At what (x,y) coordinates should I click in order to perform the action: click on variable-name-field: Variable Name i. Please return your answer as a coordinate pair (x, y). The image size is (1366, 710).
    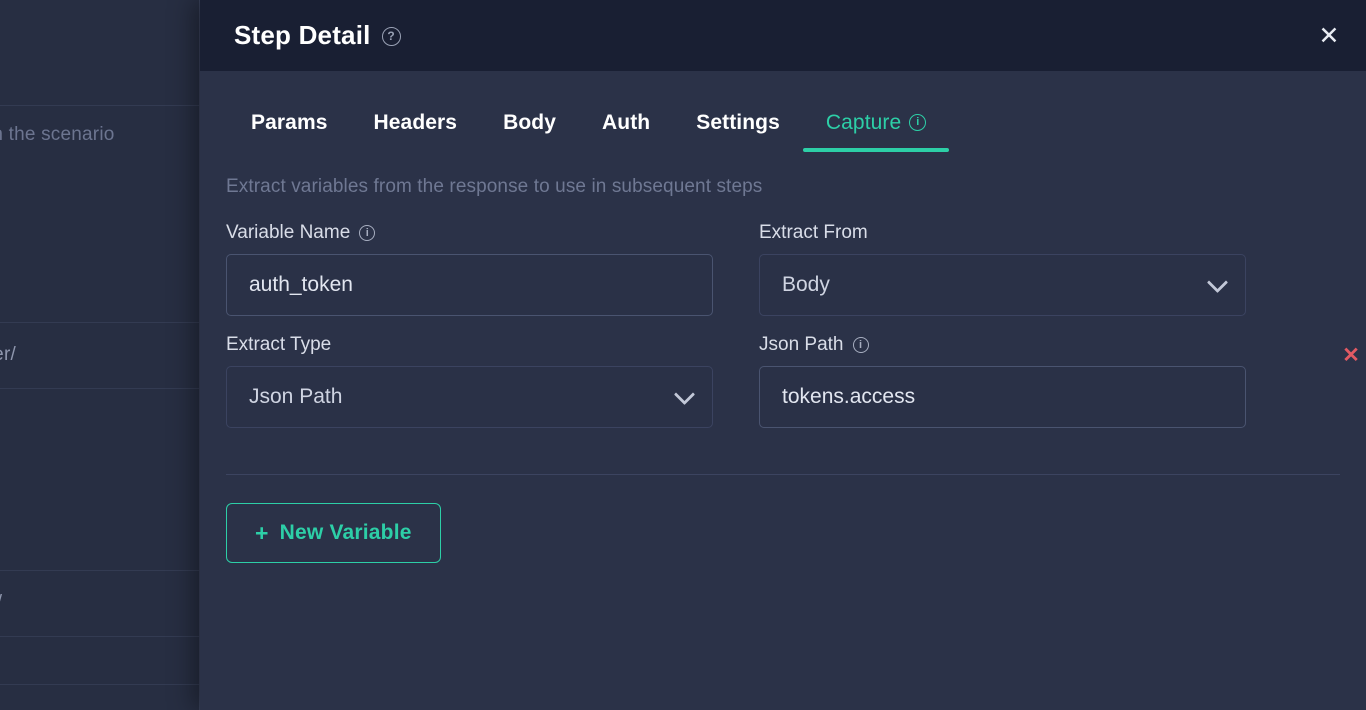
    Looking at the image, I should click on (469, 269).